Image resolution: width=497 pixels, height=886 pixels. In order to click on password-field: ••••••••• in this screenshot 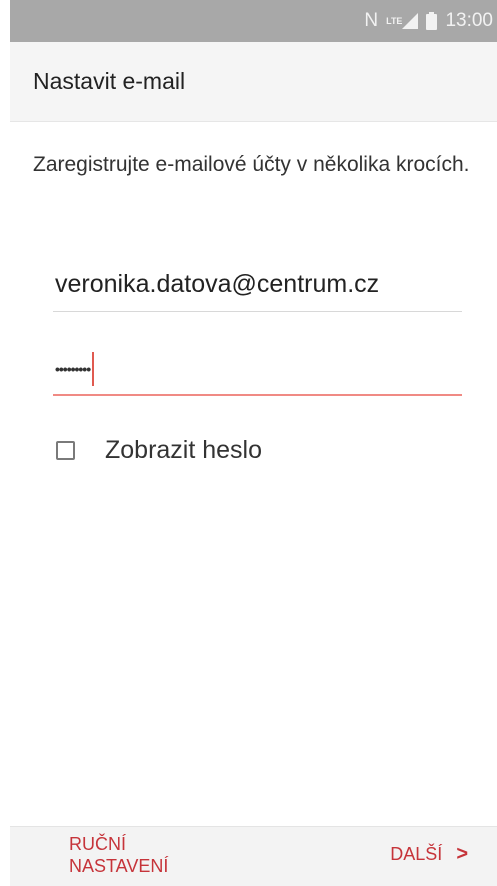, I will do `click(257, 370)`.